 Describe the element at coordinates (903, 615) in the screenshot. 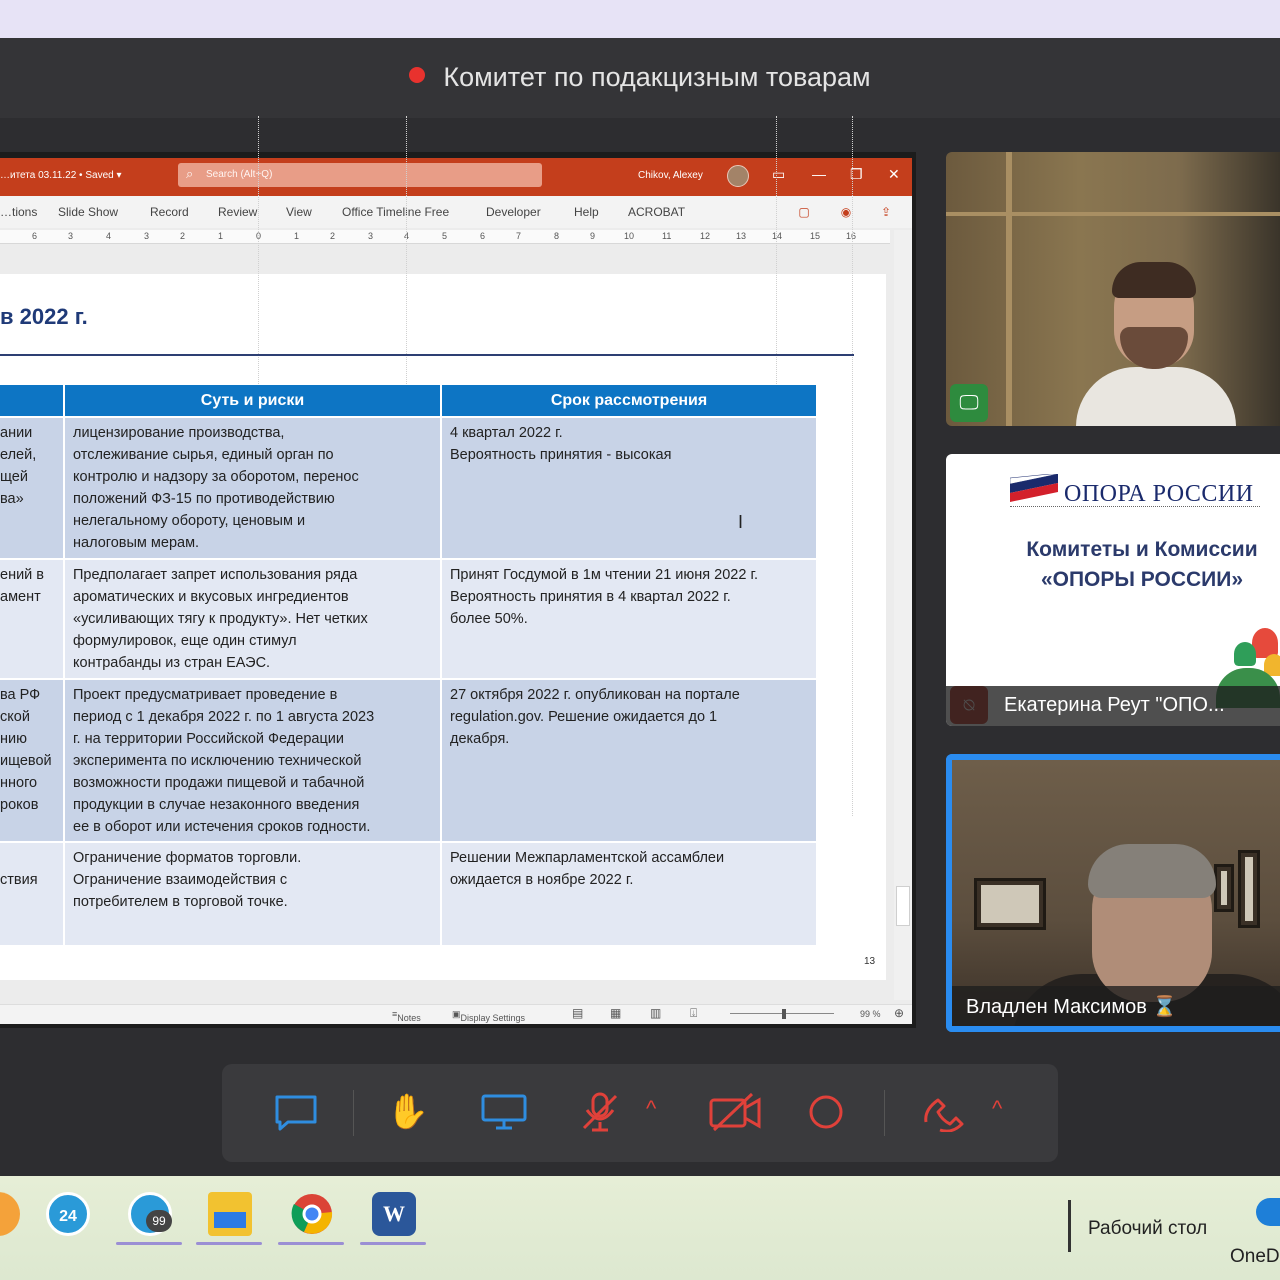

I see `vertical-scrollbar` at that location.